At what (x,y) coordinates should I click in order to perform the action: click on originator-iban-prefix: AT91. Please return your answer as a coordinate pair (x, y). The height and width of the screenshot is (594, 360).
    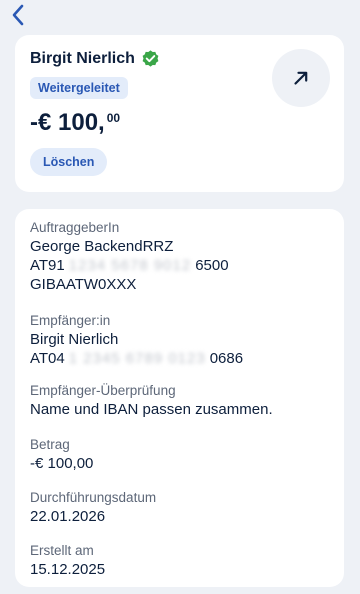
    Looking at the image, I should click on (47, 265).